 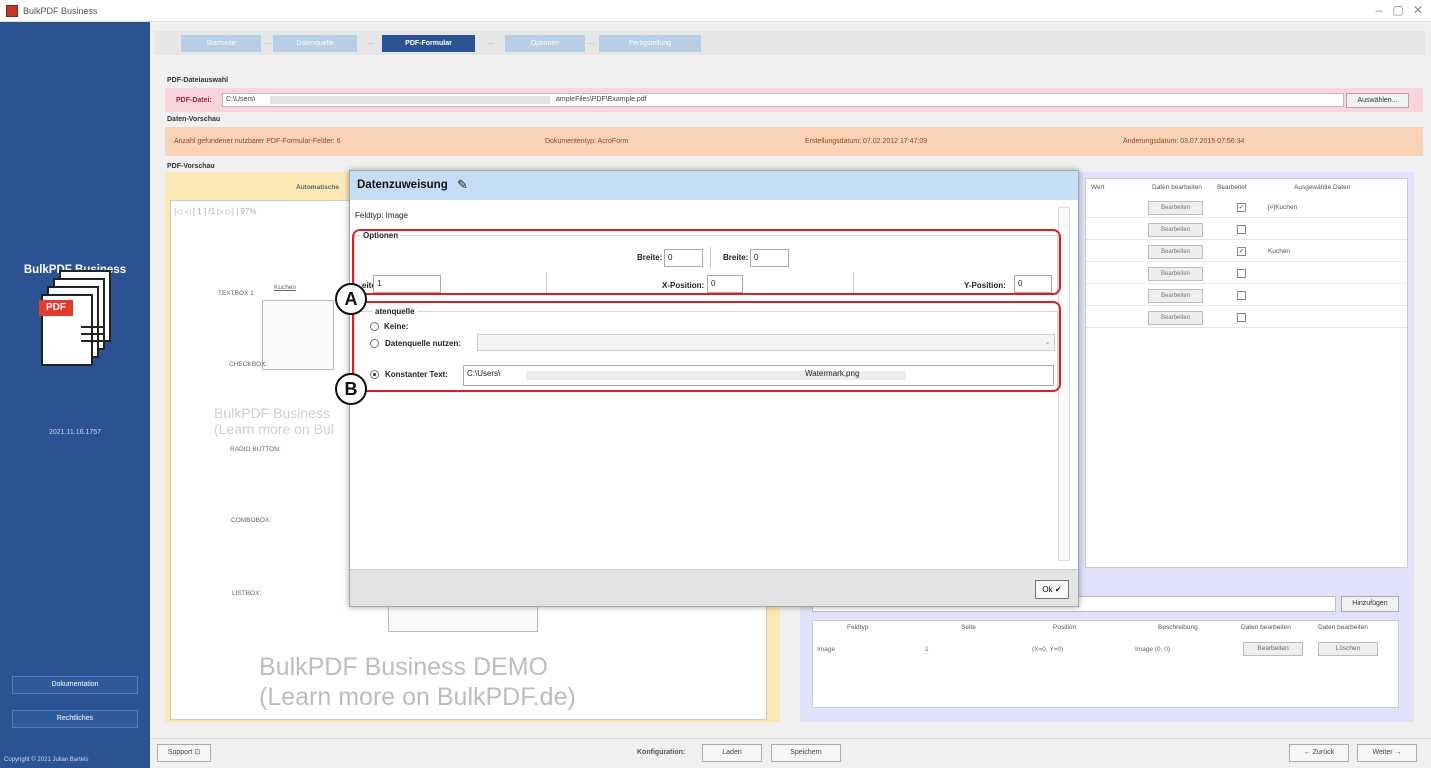 What do you see at coordinates (462, 184) in the screenshot?
I see `edit-icon: ✎` at bounding box center [462, 184].